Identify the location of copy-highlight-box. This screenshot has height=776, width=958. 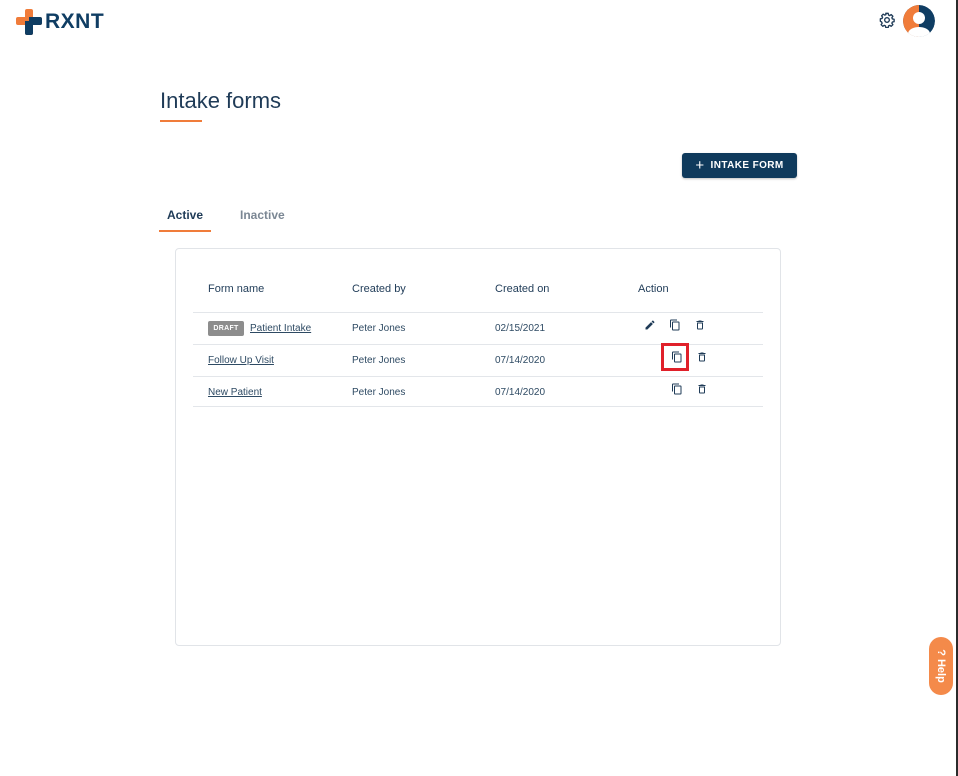
(675, 357).